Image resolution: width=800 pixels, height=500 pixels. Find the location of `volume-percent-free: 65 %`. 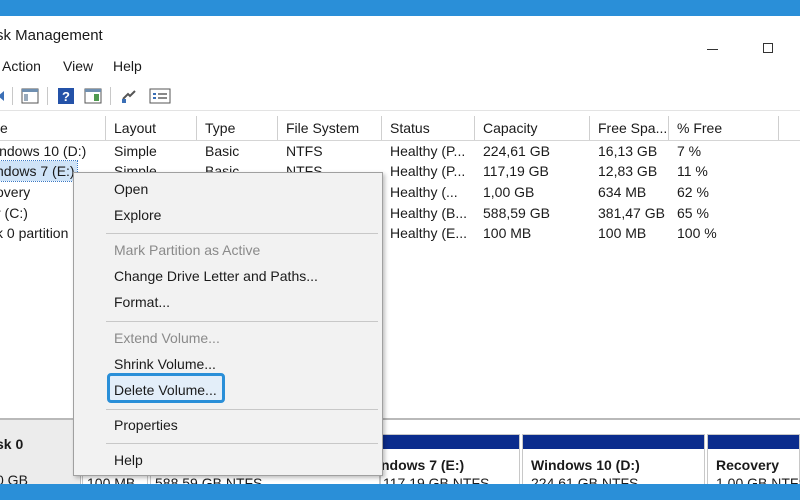

volume-percent-free: 65 % is located at coordinates (693, 213).